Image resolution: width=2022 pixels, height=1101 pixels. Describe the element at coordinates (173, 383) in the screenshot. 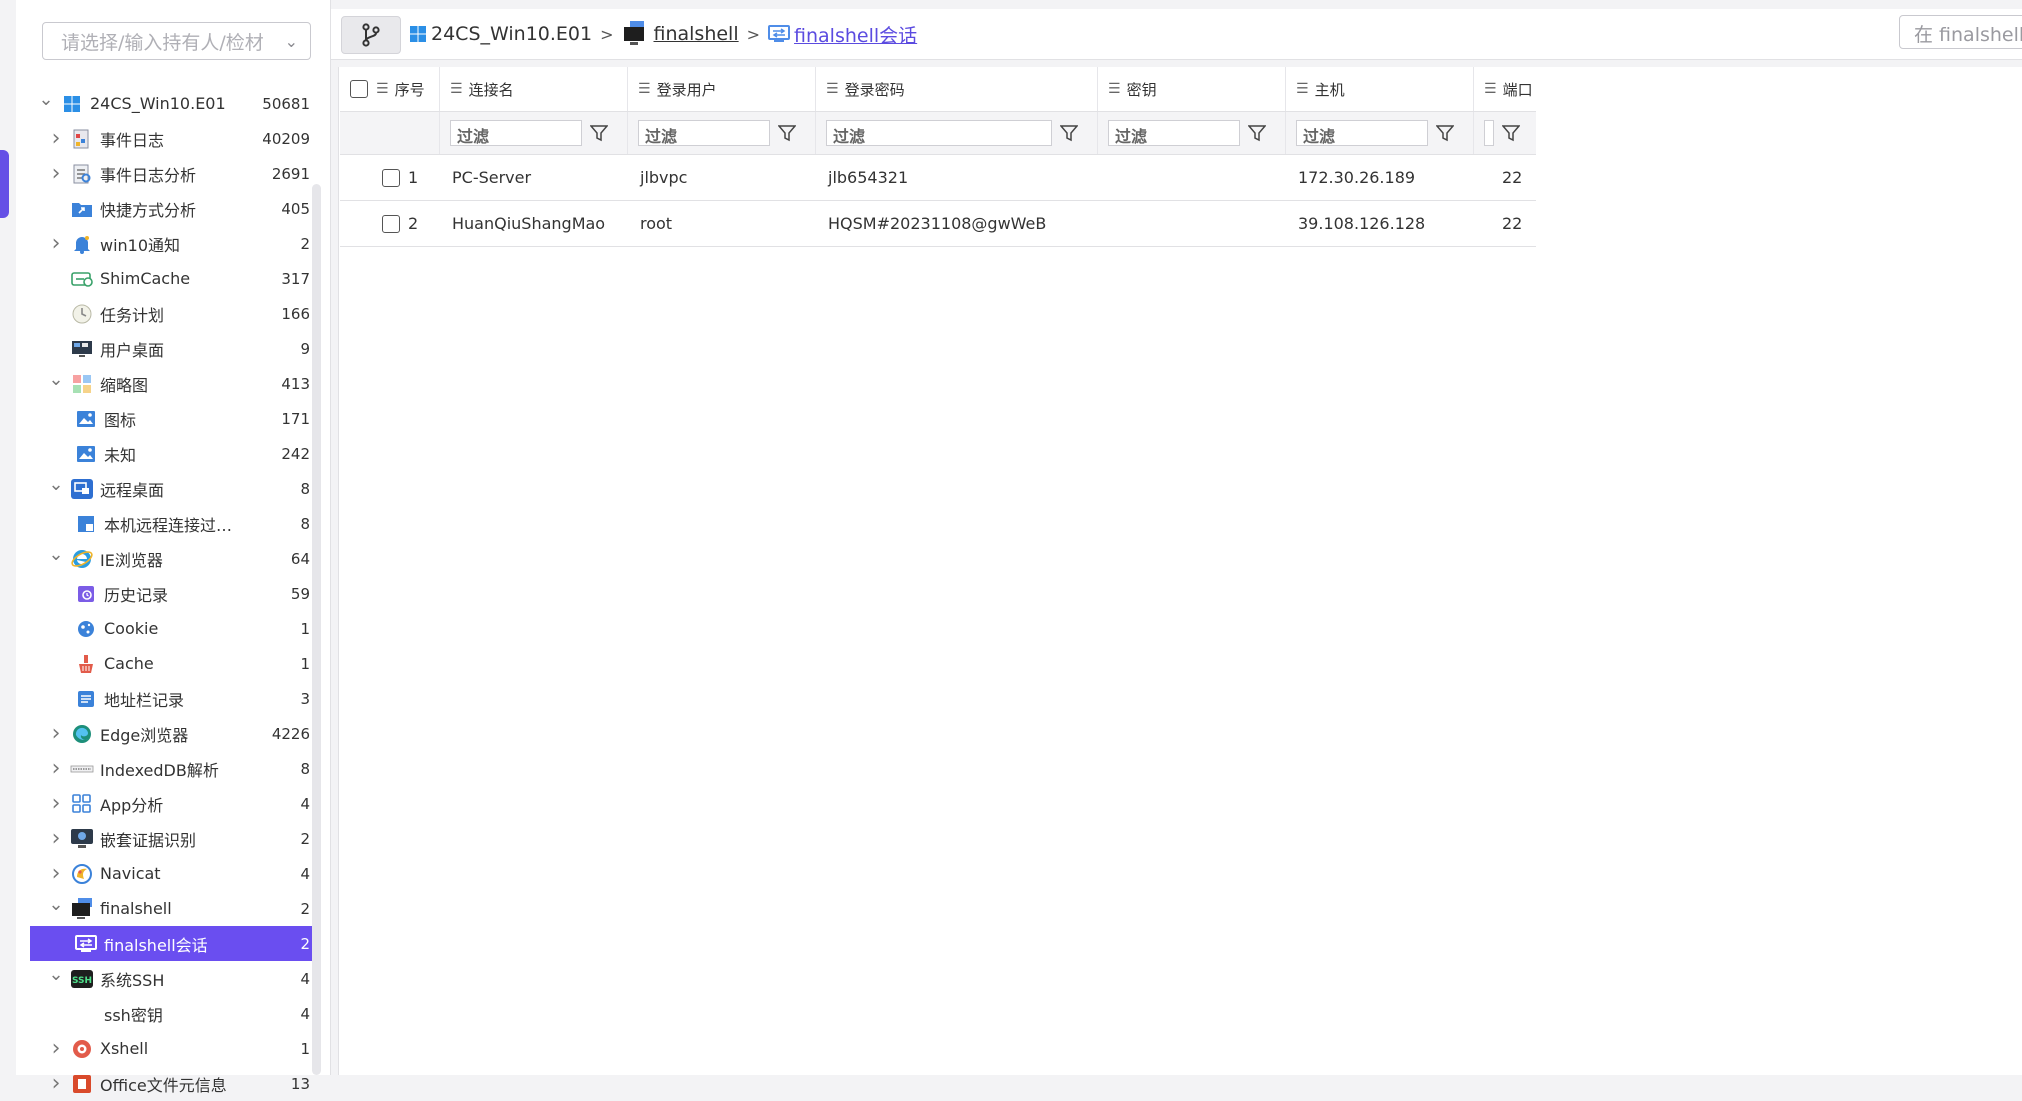

I see `tree-item: ⌄ 缩略图 413` at that location.